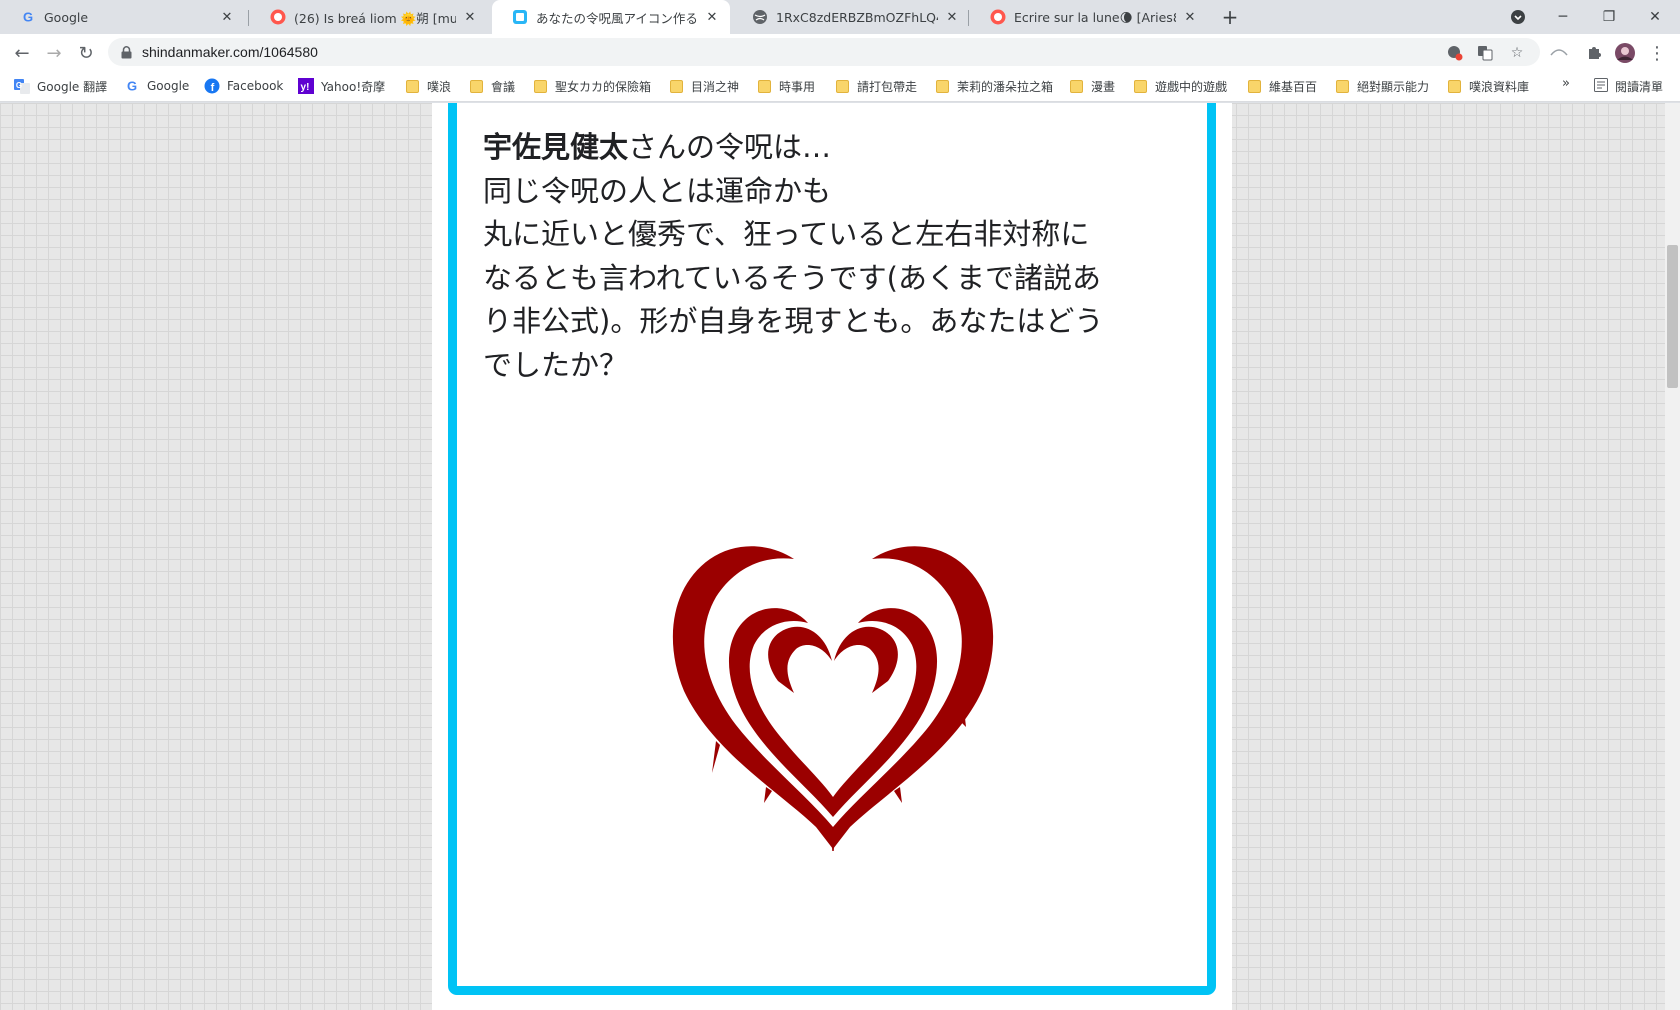  Describe the element at coordinates (1594, 53) in the screenshot. I see `puzzle-icon` at that location.